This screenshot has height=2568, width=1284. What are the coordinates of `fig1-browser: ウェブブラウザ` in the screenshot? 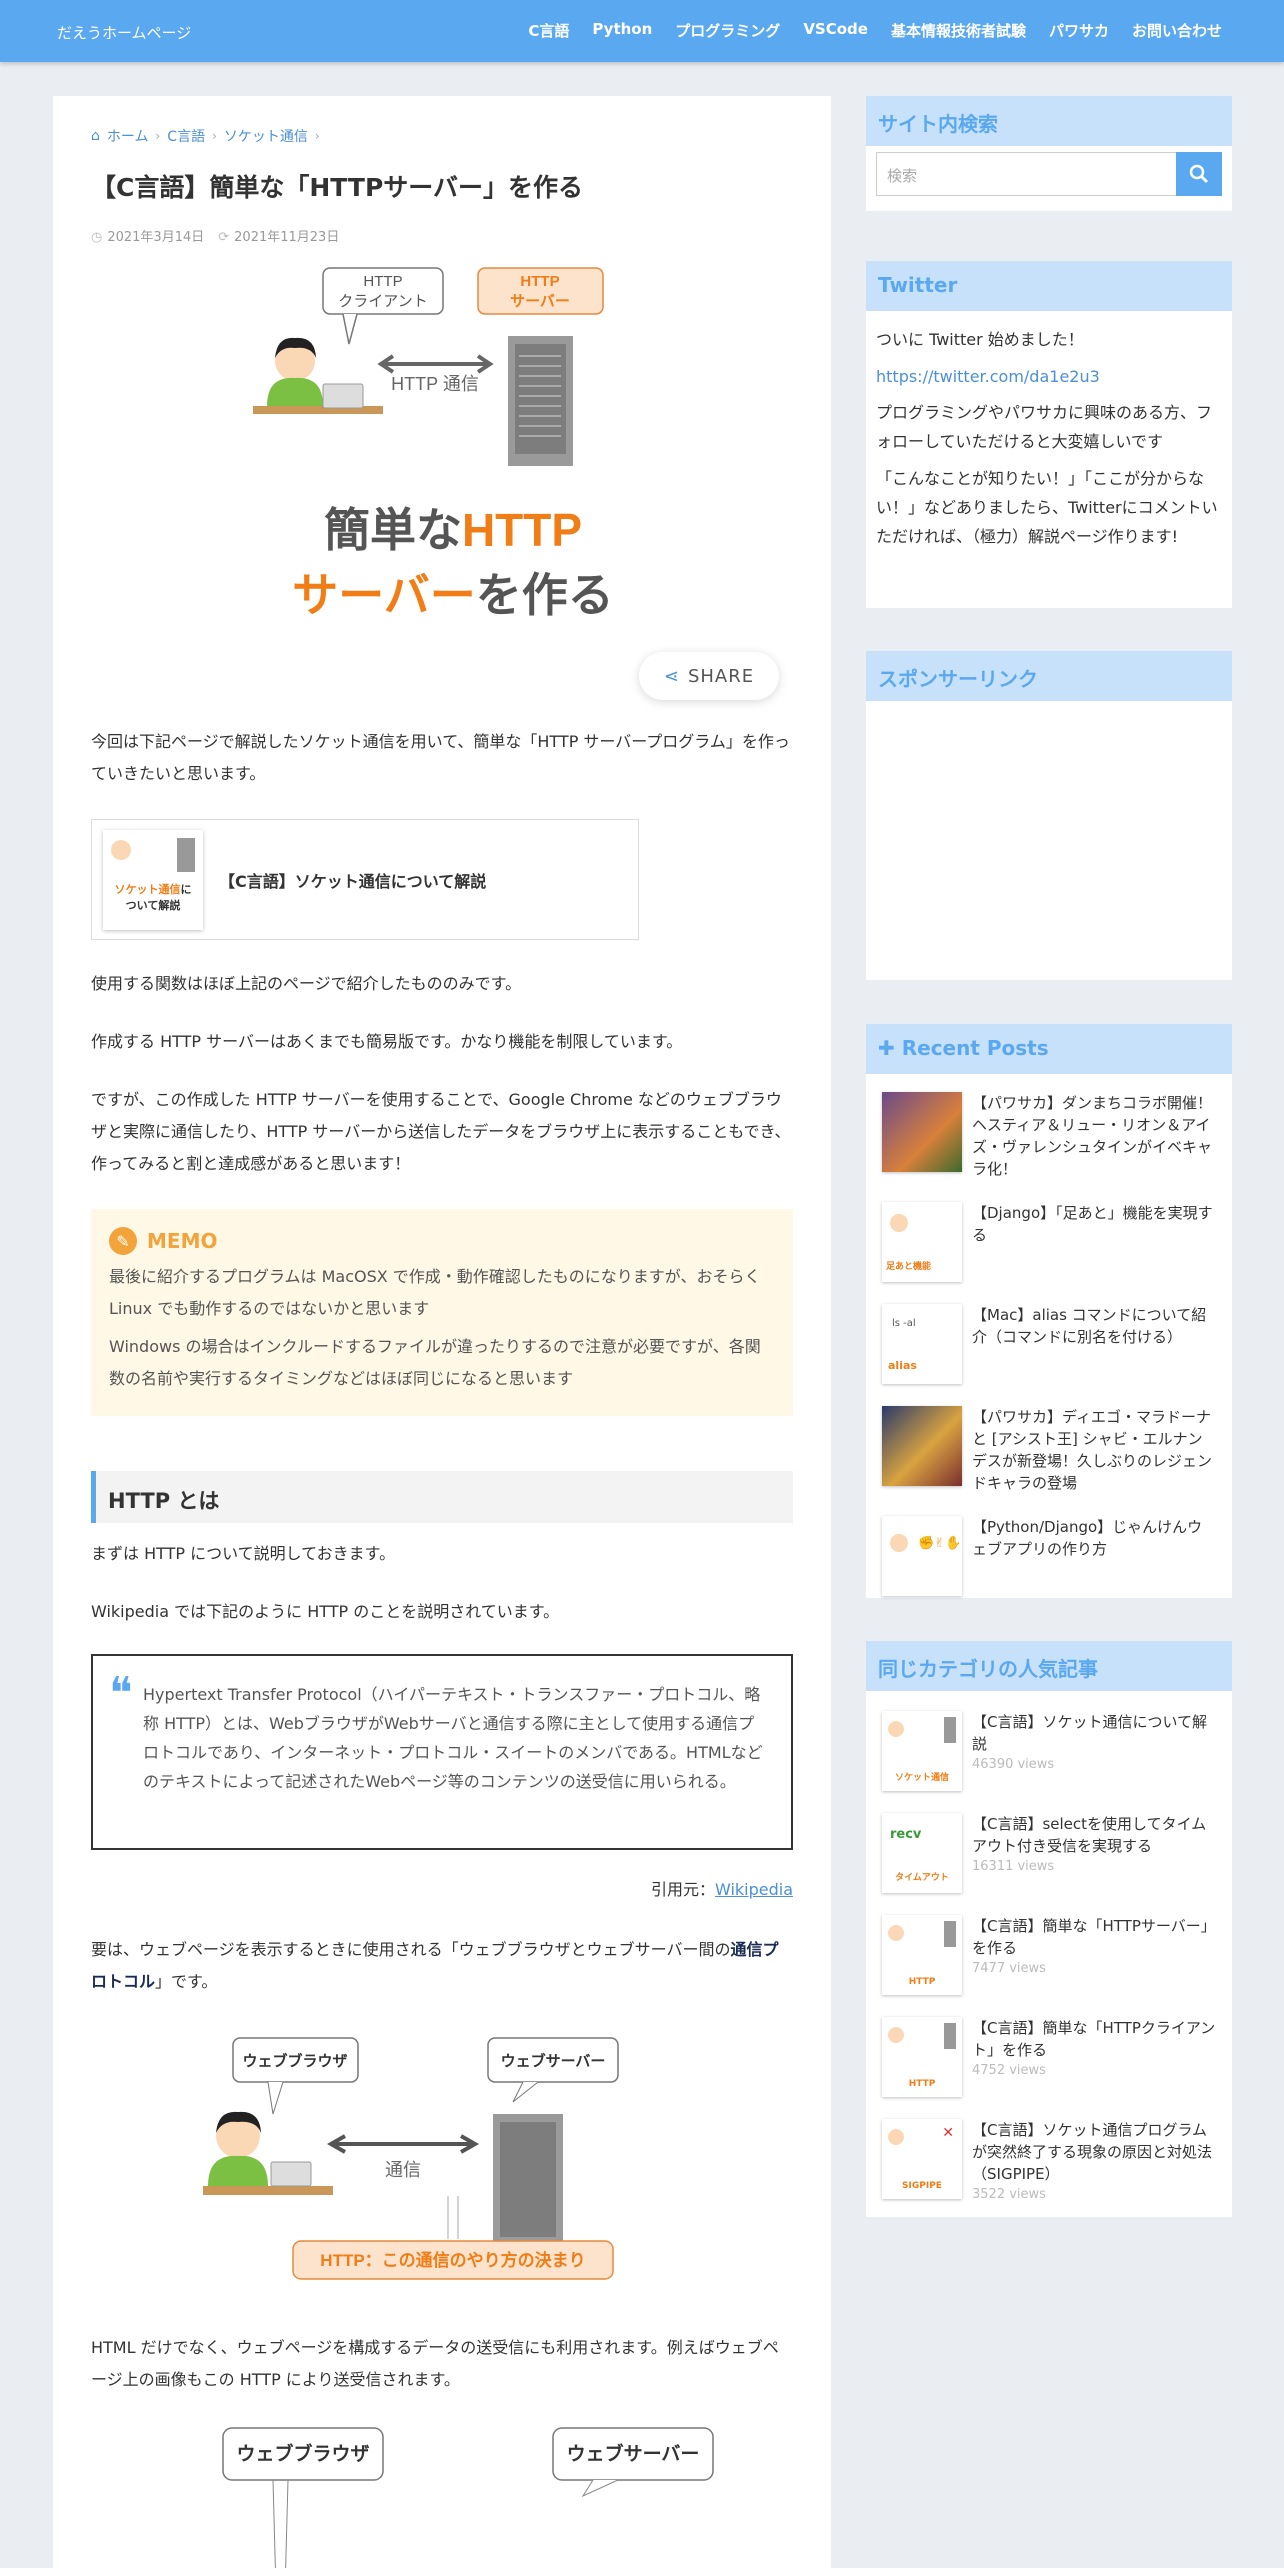 It's located at (294, 2061).